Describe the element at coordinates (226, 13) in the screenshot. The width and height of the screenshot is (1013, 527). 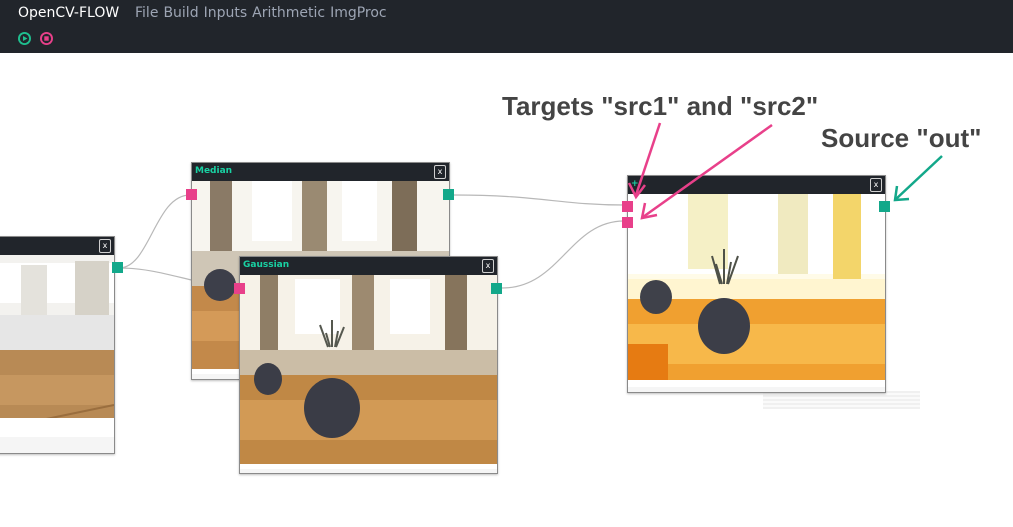
I see `menu-inputs: Inputs` at that location.